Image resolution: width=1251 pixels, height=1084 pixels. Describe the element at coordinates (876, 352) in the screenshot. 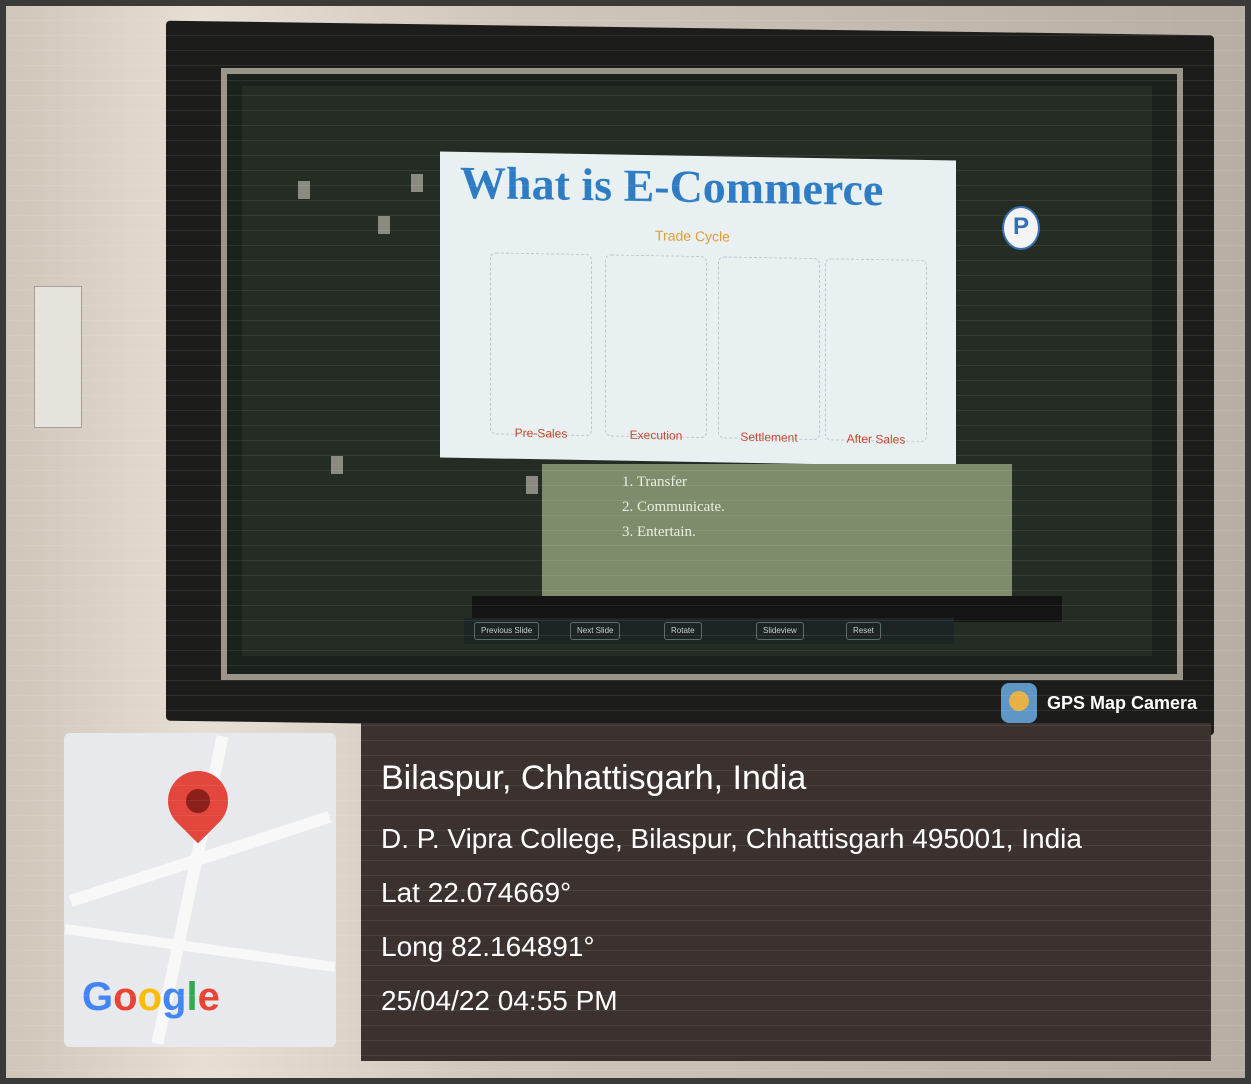

I see `stage-box: After Sales` at that location.